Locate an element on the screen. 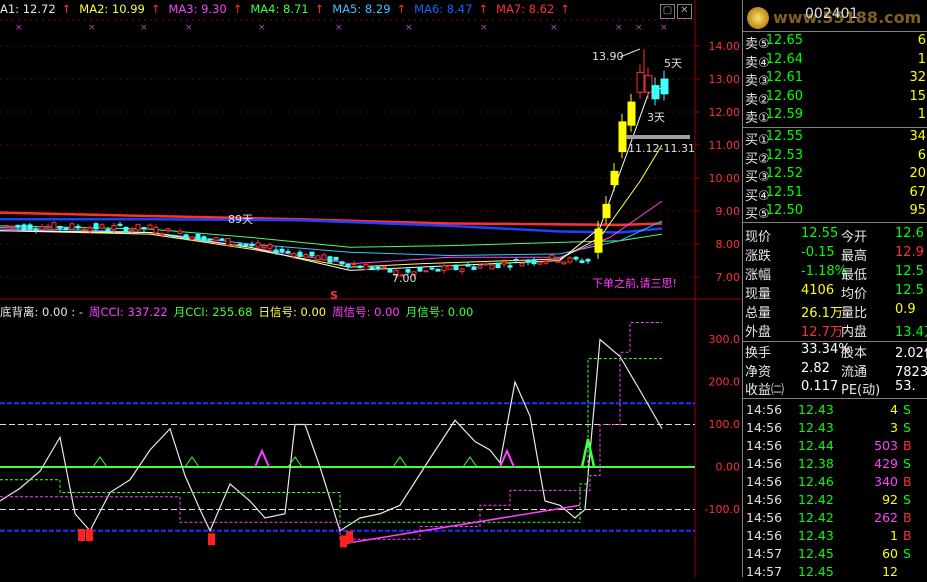 Image resolution: width=927 pixels, height=582 pixels. tick-side: B is located at coordinates (907, 517).